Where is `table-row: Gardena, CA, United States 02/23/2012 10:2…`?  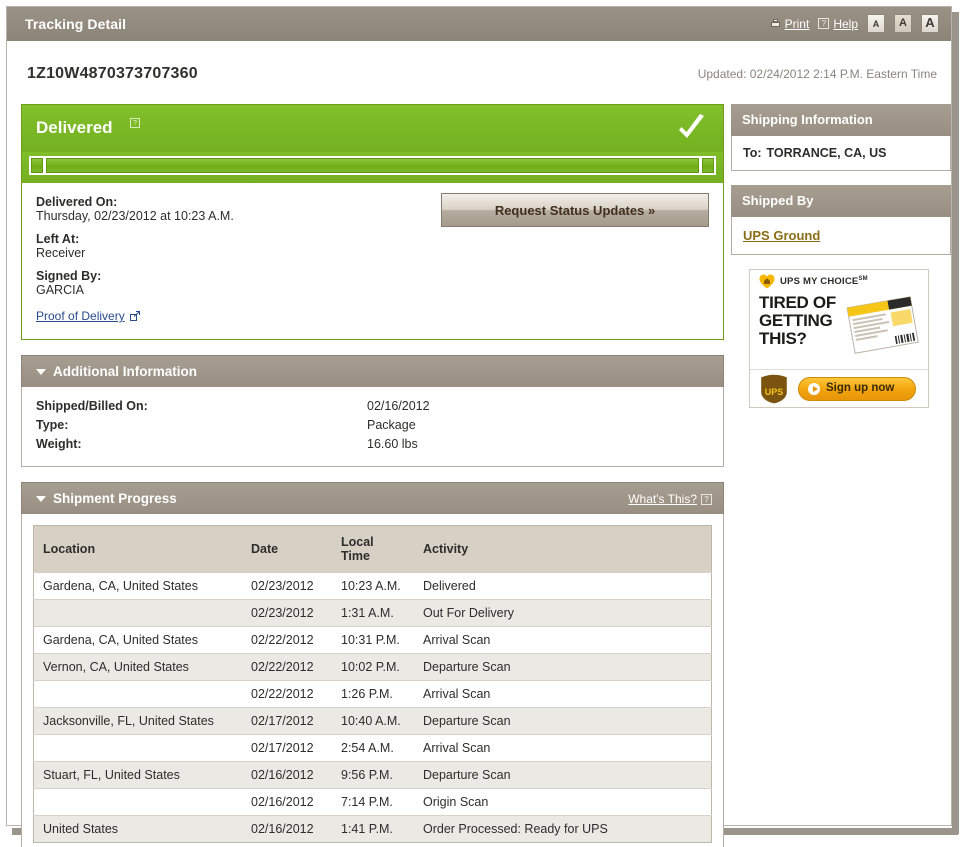
table-row: Gardena, CA, United States 02/23/2012 10:2… is located at coordinates (372, 586).